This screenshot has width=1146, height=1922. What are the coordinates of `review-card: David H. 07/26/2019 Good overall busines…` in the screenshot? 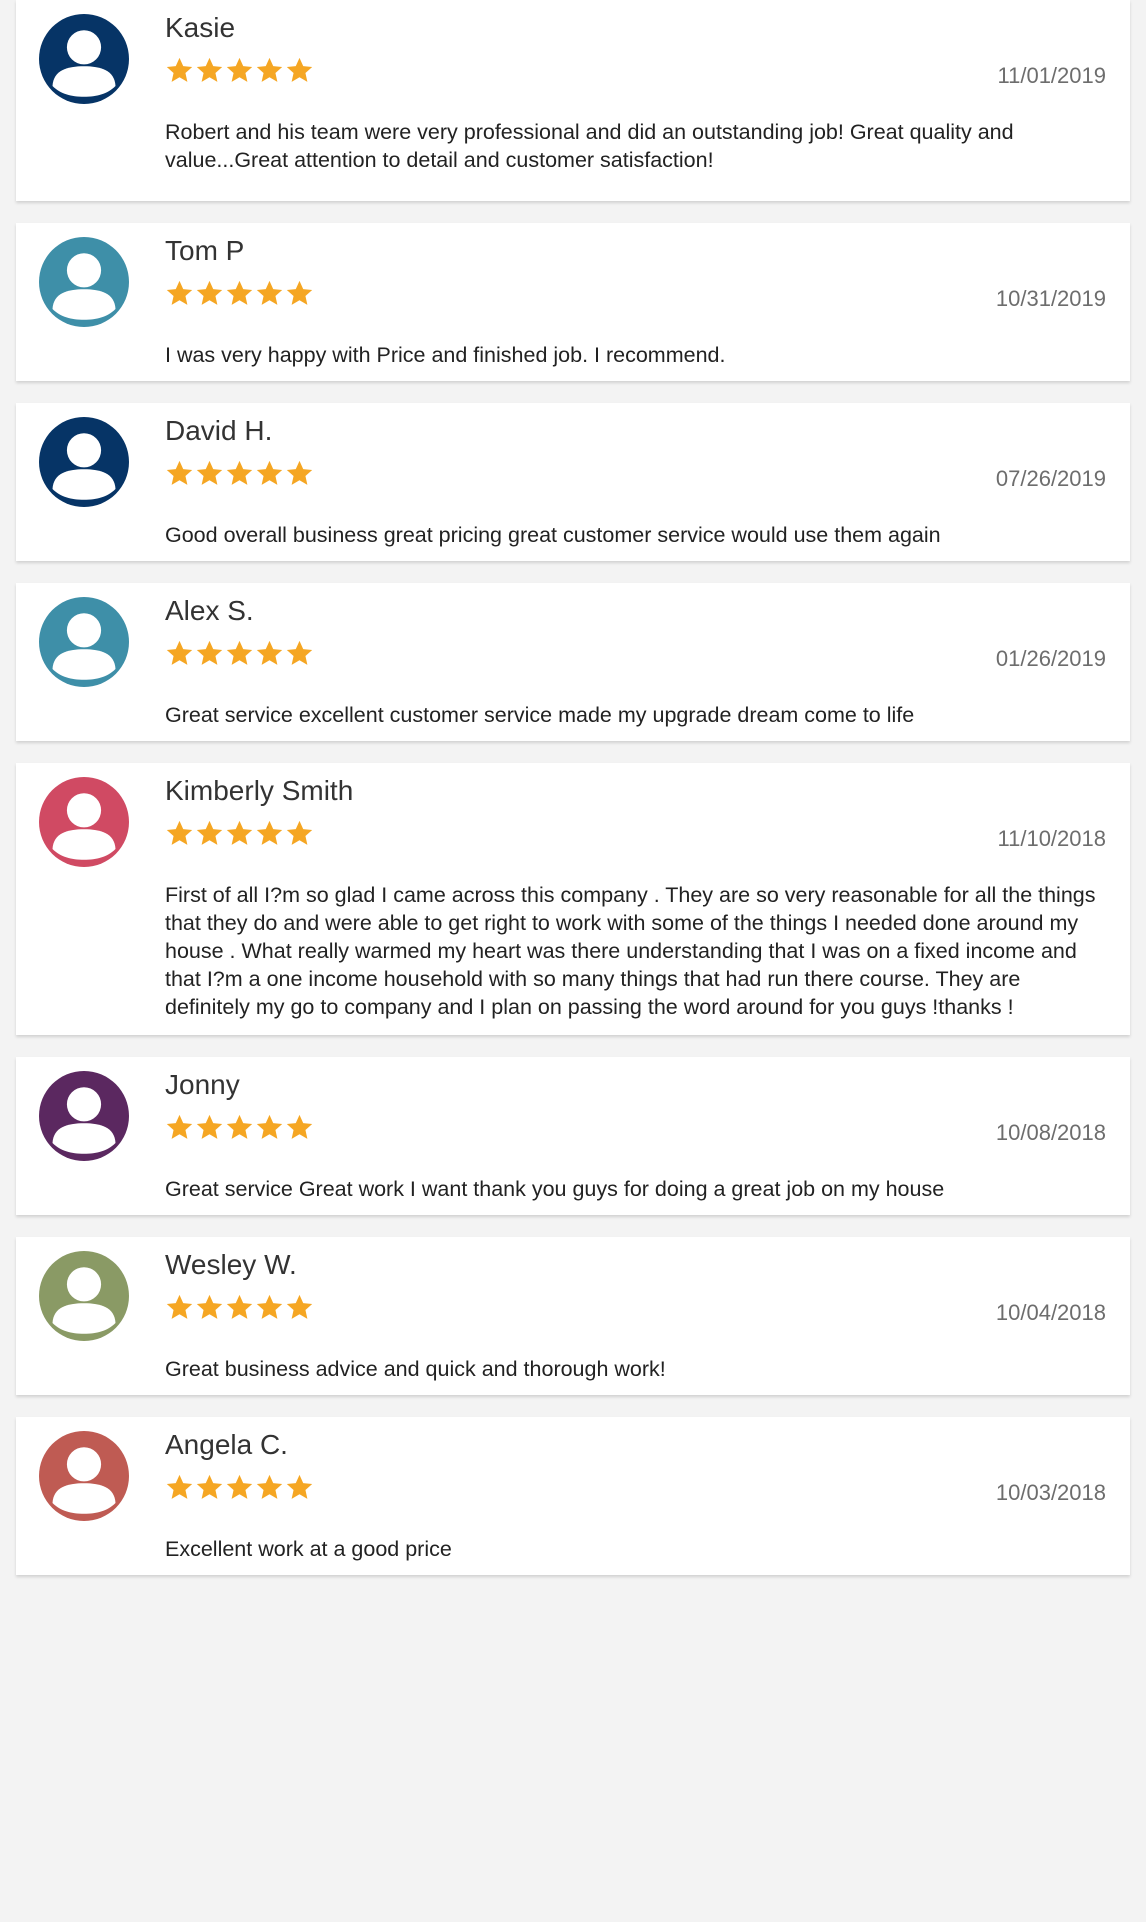 It's located at (573, 482).